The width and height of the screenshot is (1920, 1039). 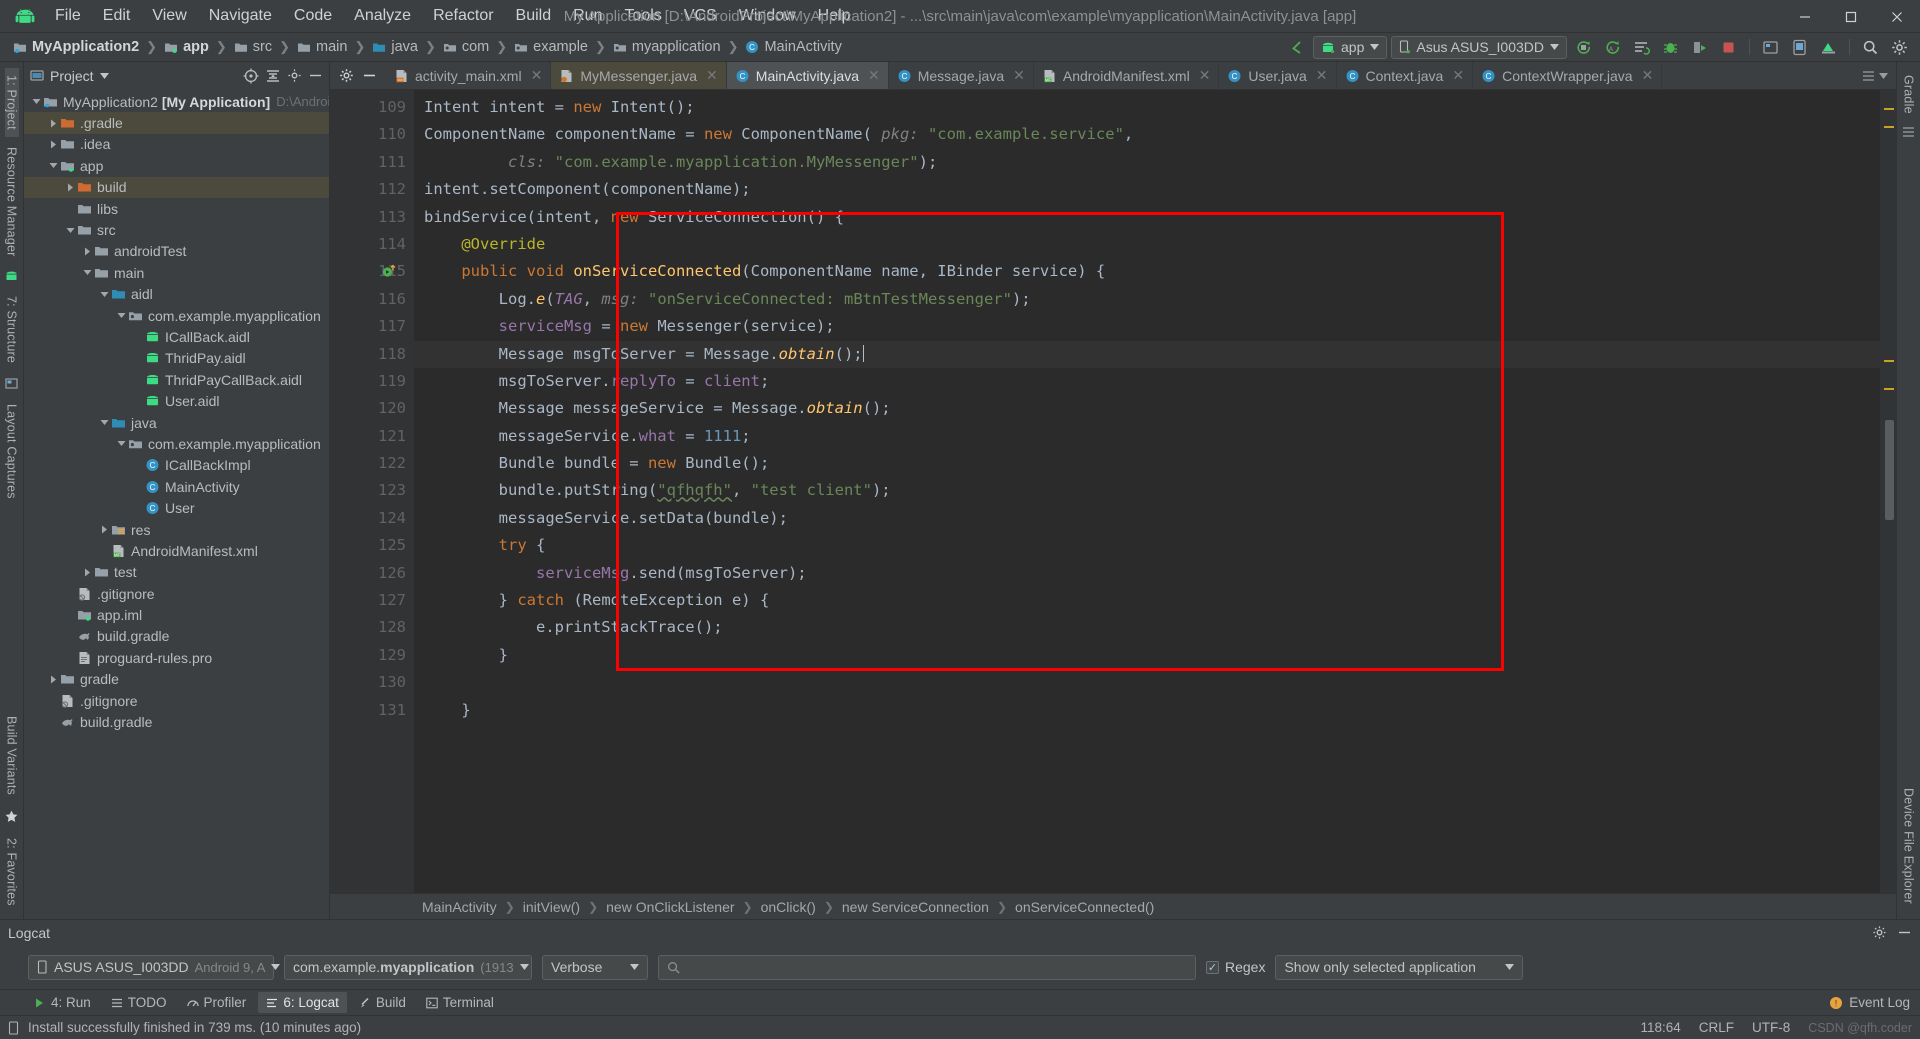 What do you see at coordinates (1889, 470) in the screenshot?
I see `editor-scrollbar-thumb` at bounding box center [1889, 470].